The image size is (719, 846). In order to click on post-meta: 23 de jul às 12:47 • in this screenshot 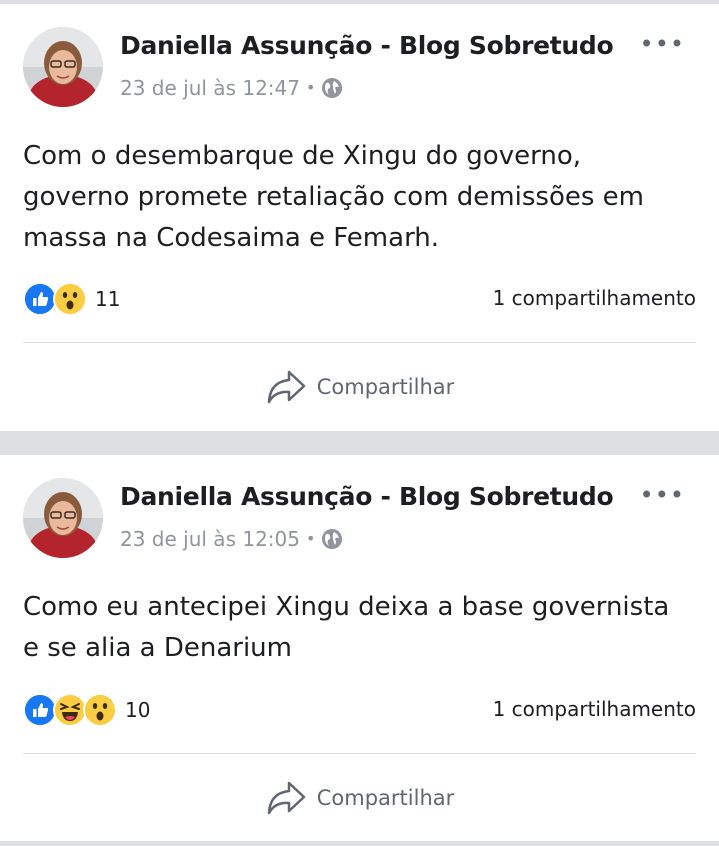, I will do `click(231, 88)`.